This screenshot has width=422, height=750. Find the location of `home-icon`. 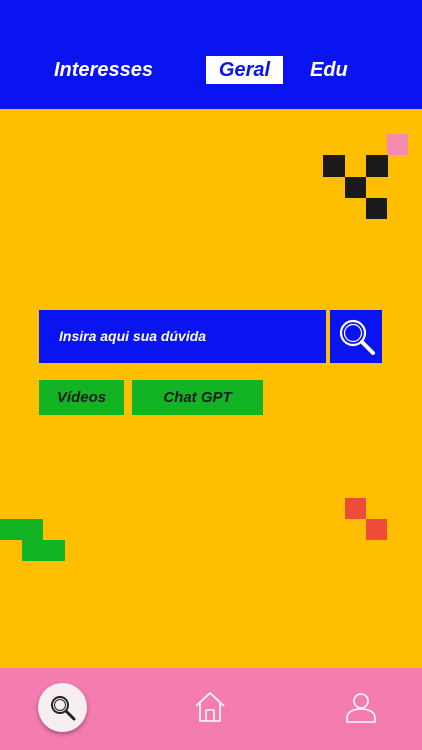

home-icon is located at coordinates (210, 707).